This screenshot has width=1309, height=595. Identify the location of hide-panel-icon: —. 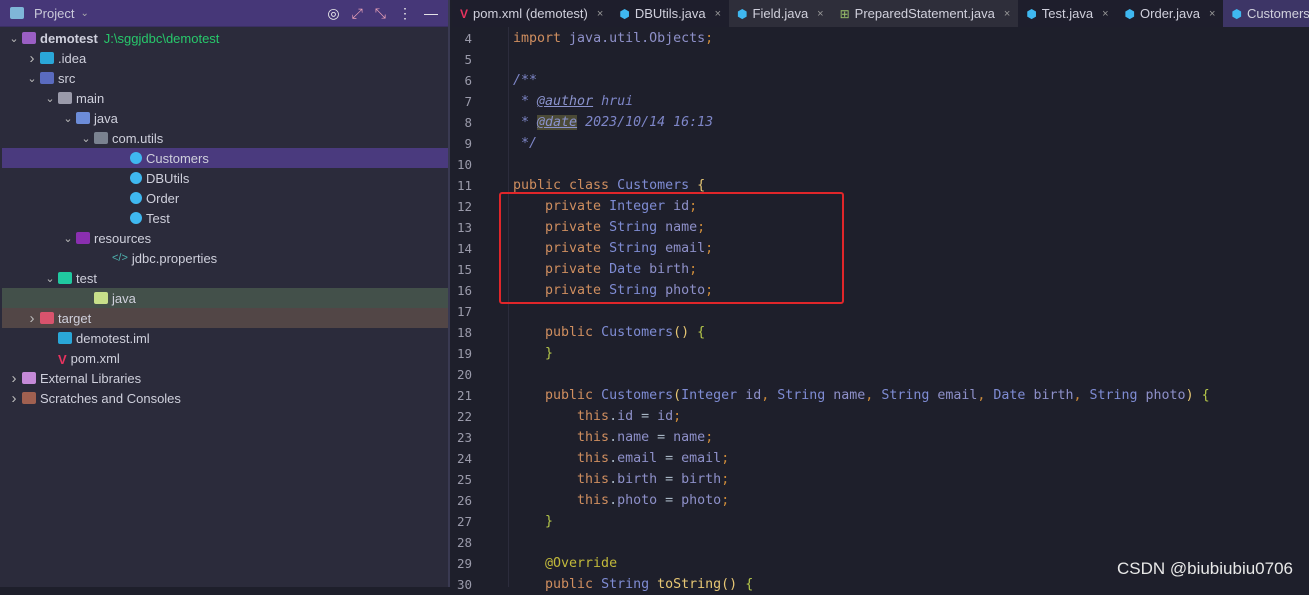
(431, 13).